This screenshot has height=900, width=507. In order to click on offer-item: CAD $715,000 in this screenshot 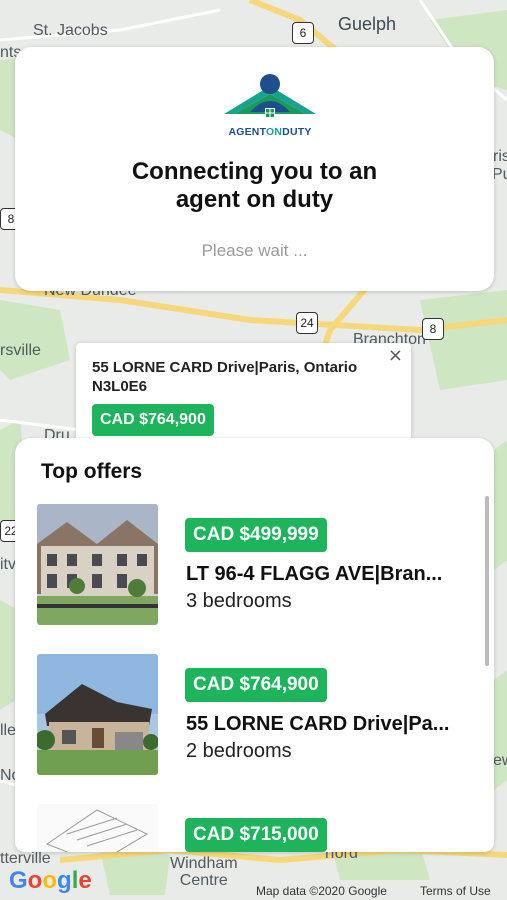, I will do `click(257, 828)`.